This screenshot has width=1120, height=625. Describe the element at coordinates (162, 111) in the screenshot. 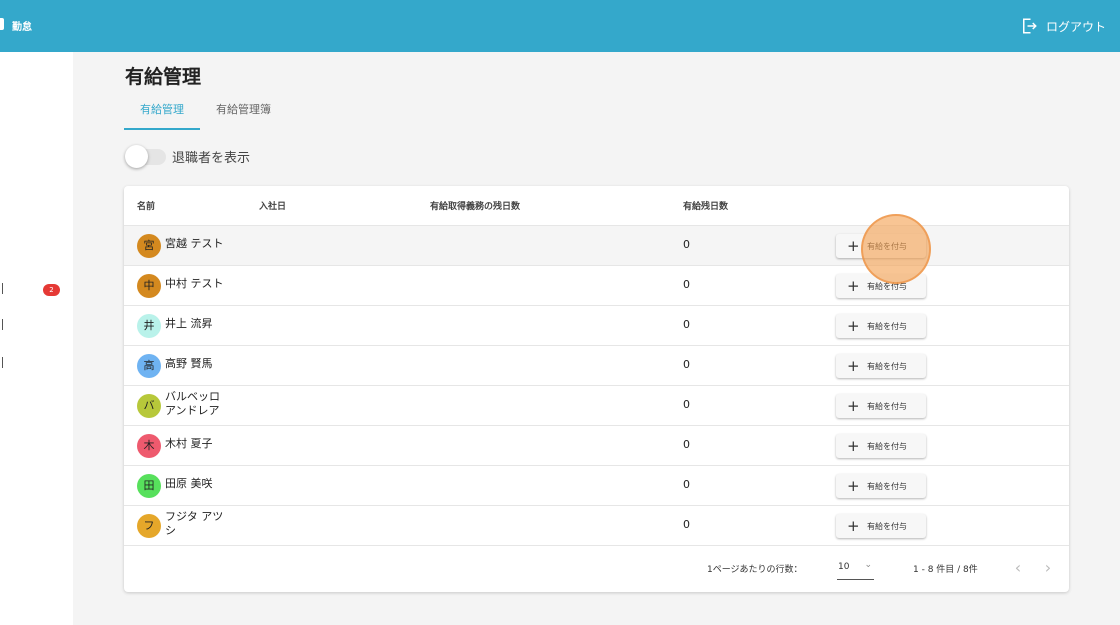

I see `tab-paid-leave-management: 有給管理` at that location.